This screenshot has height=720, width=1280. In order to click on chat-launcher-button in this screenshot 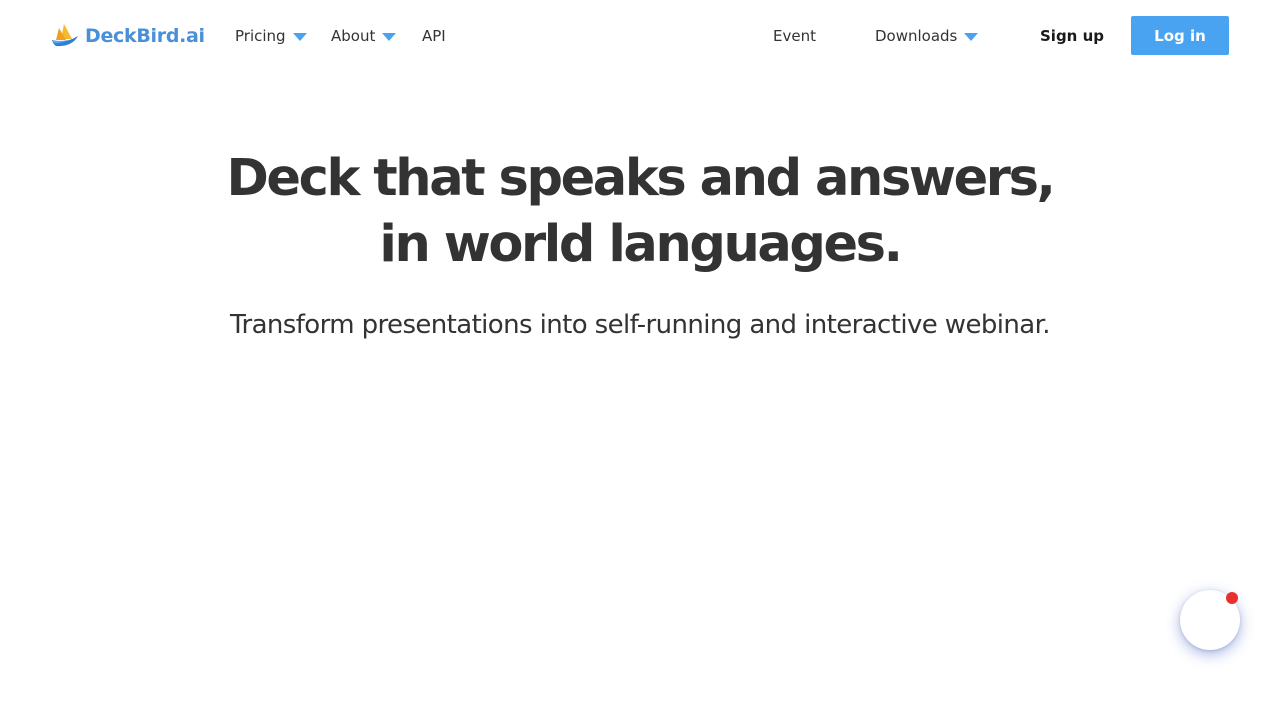, I will do `click(1210, 620)`.